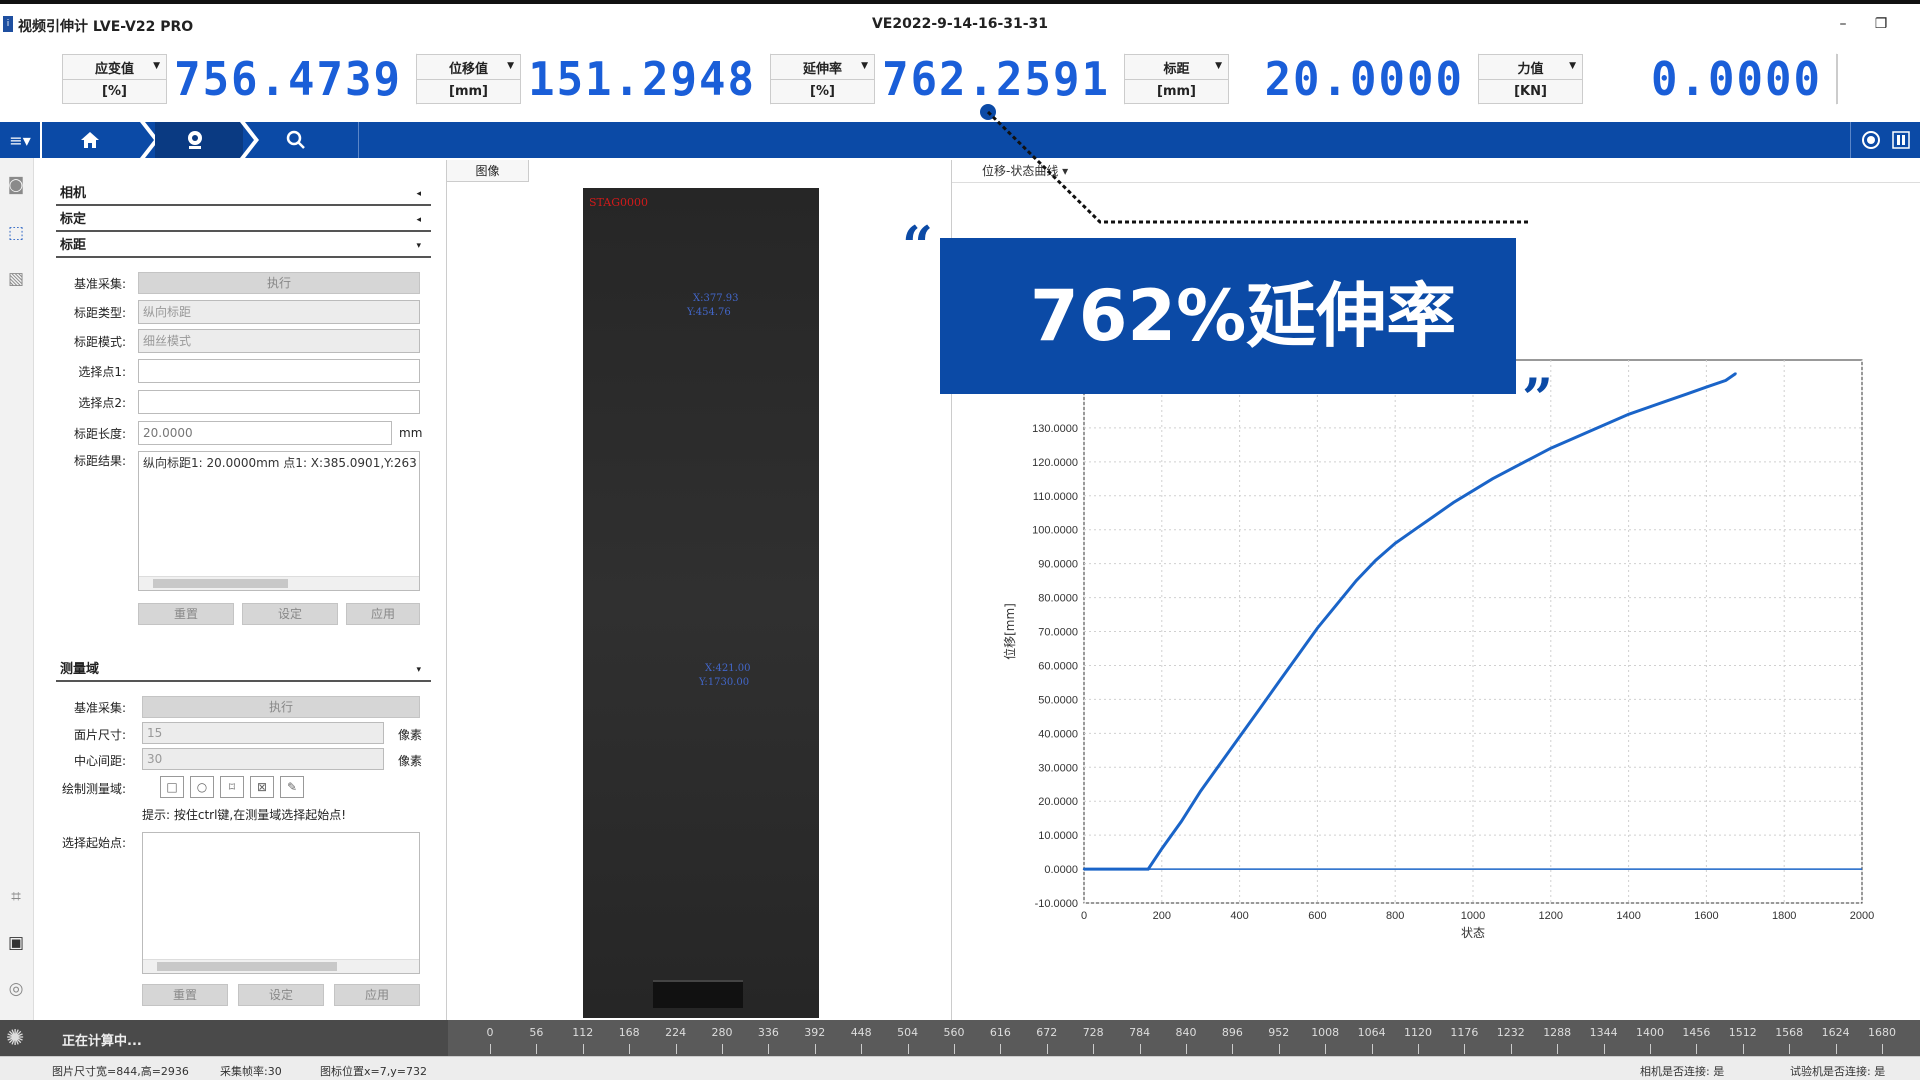  Describe the element at coordinates (1789, 1032) in the screenshot. I see `timeline-tick-label: 1568` at that location.